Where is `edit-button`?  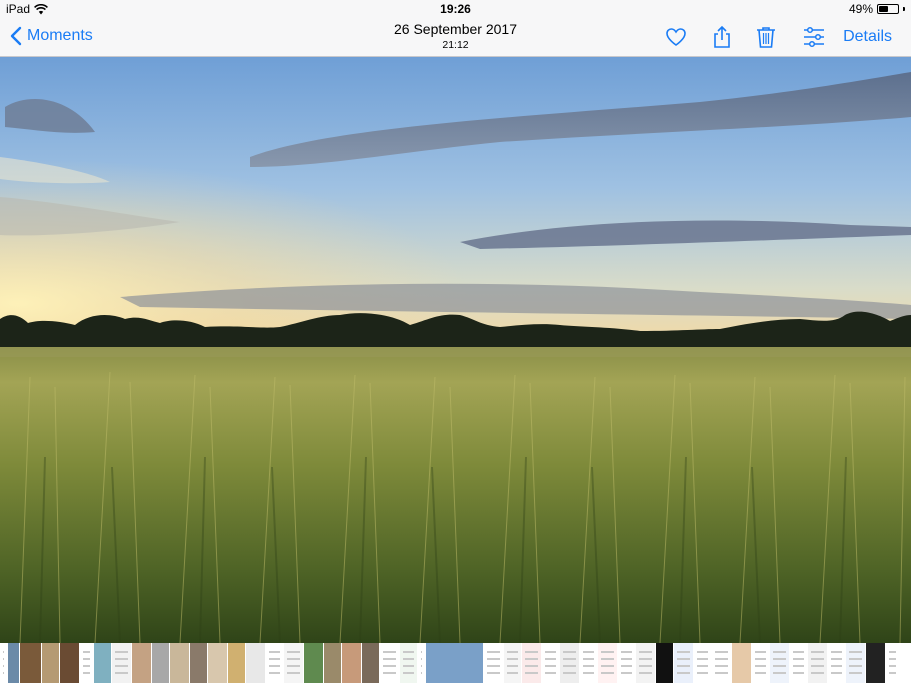 edit-button is located at coordinates (814, 37).